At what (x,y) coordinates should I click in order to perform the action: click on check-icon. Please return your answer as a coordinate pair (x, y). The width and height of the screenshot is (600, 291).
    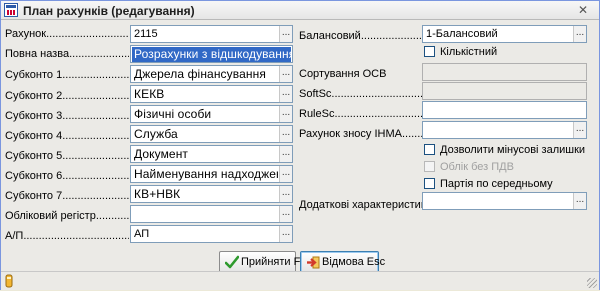
    Looking at the image, I should click on (232, 262).